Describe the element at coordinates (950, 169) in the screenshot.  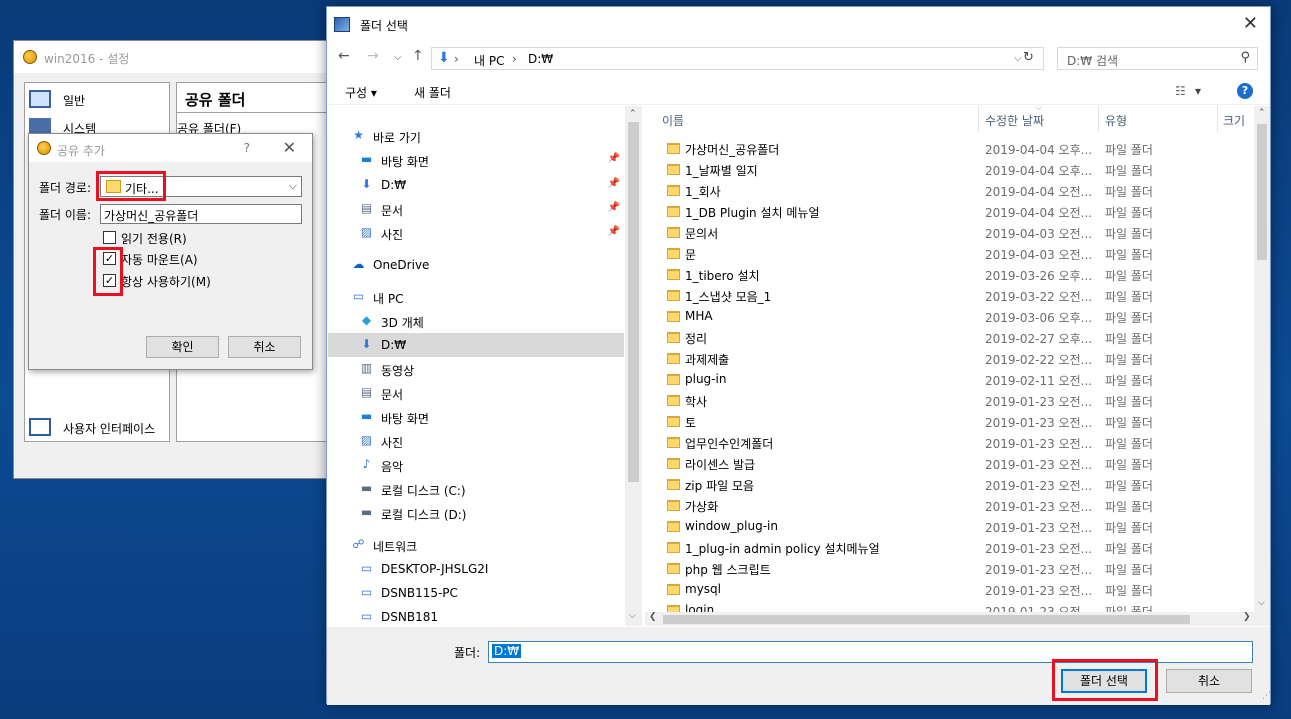
I see `file-row: 1_날짜별 일지 2019-04-04 오후... 파일 폴더` at that location.